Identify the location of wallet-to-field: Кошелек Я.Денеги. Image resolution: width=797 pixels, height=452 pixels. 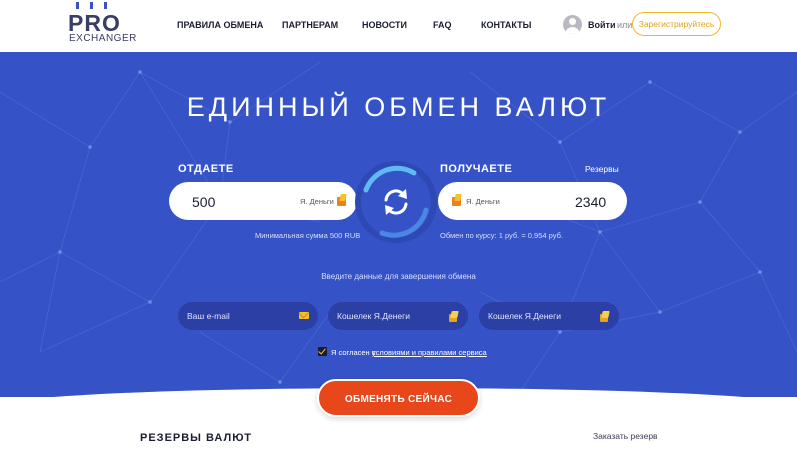
(549, 316).